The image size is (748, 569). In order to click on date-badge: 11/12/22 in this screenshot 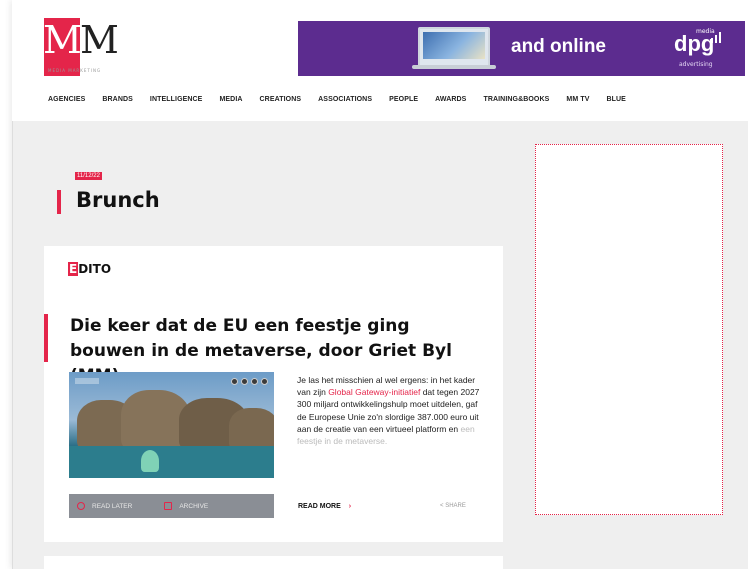, I will do `click(88, 176)`.